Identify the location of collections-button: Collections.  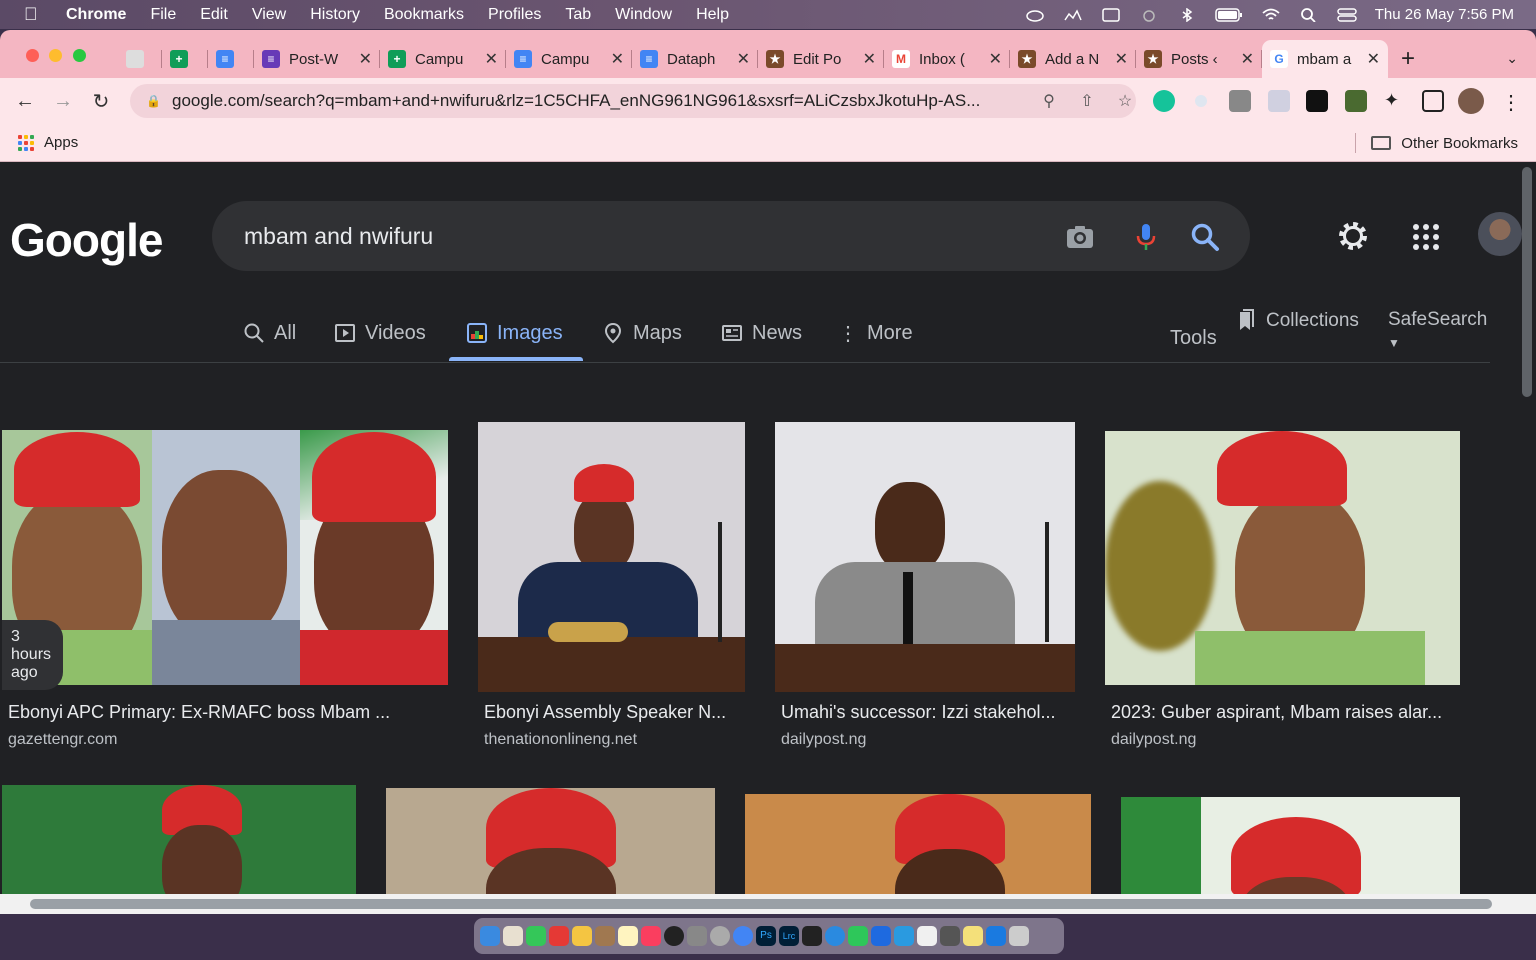
(1297, 321).